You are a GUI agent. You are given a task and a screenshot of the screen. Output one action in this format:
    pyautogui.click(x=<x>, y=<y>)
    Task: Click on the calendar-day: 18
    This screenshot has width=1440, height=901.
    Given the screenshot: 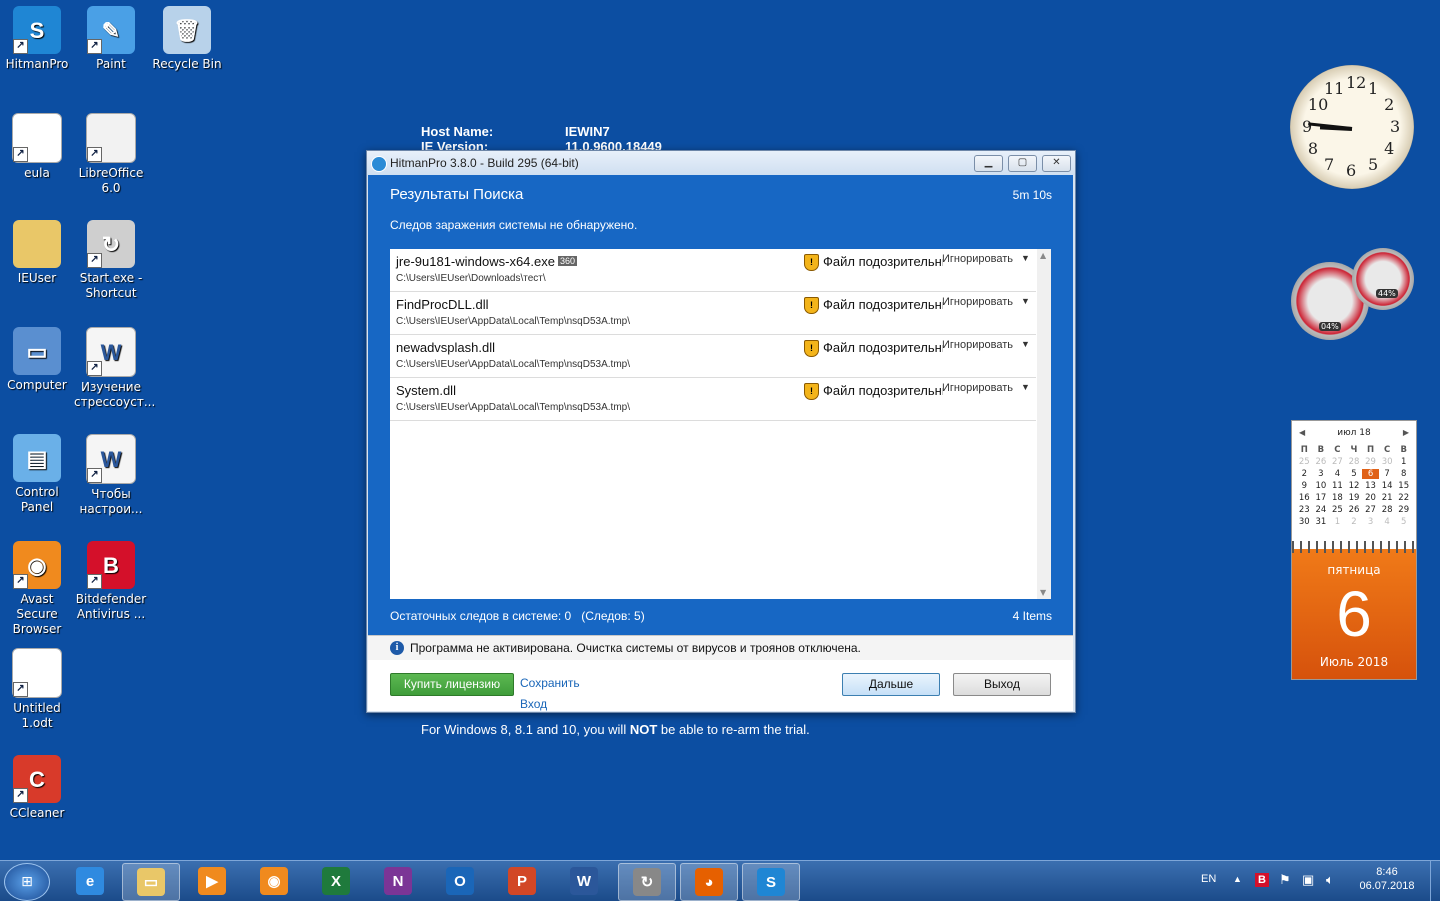 What is the action you would take?
    pyautogui.click(x=1337, y=498)
    